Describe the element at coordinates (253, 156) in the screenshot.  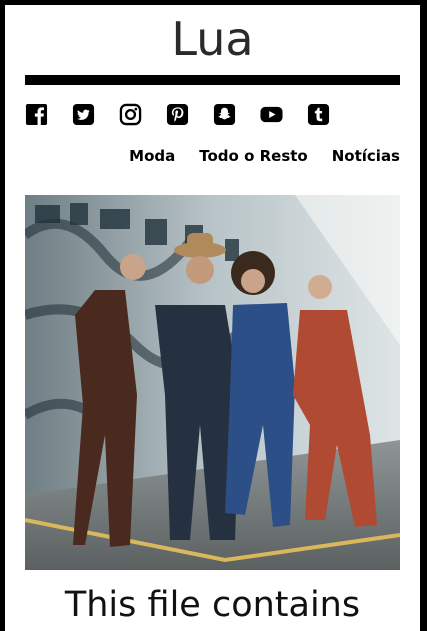
I see `nav-item-todo-o-resto: Todo o Resto` at that location.